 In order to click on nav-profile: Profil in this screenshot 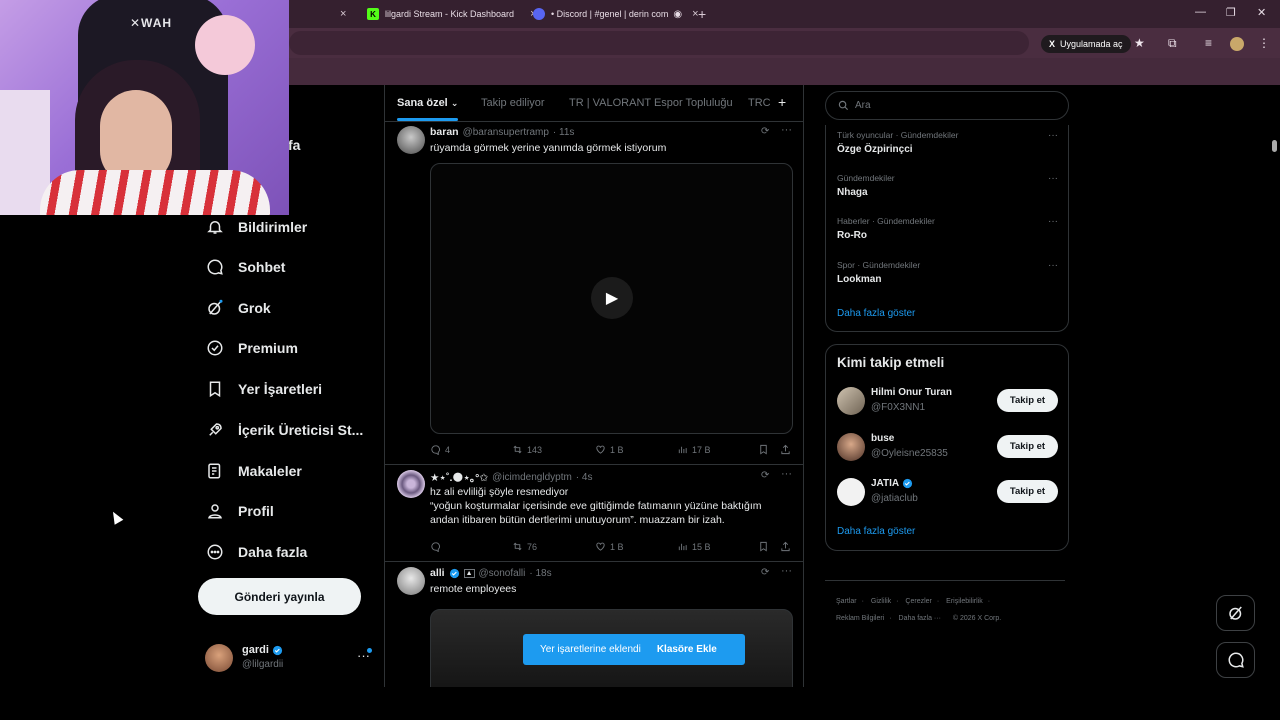, I will do `click(240, 511)`.